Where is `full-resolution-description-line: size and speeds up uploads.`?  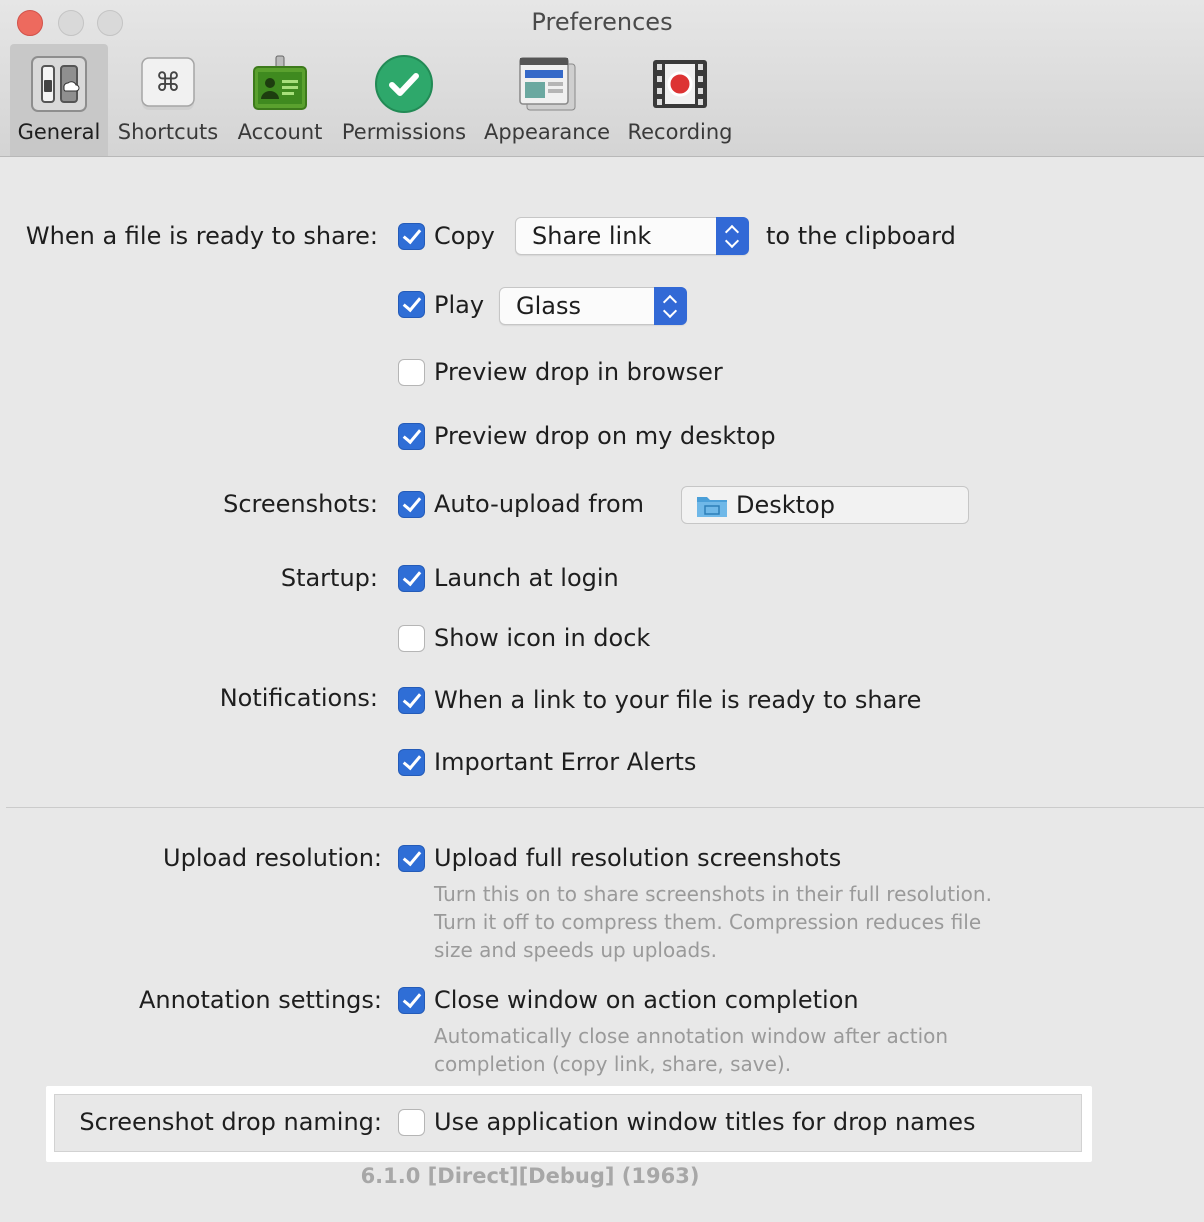
full-resolution-description-line: size and speeds up uploads. is located at coordinates (575, 950).